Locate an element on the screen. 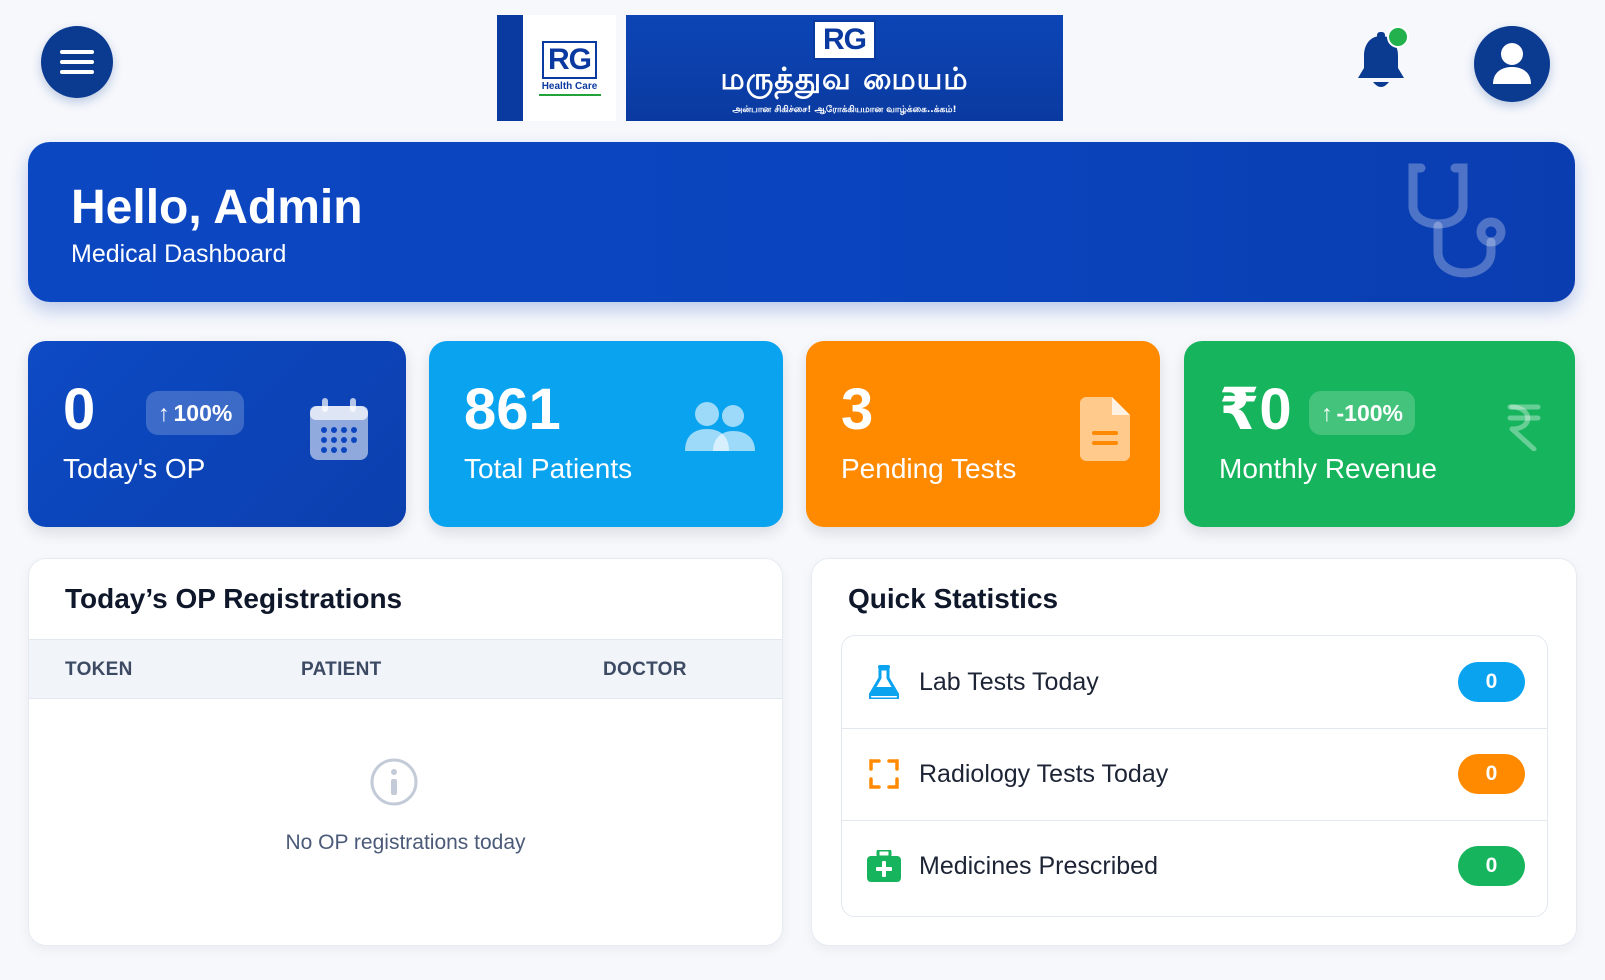 The width and height of the screenshot is (1605, 980). stat-card-total-patients: 861 Total Patients is located at coordinates (606, 434).